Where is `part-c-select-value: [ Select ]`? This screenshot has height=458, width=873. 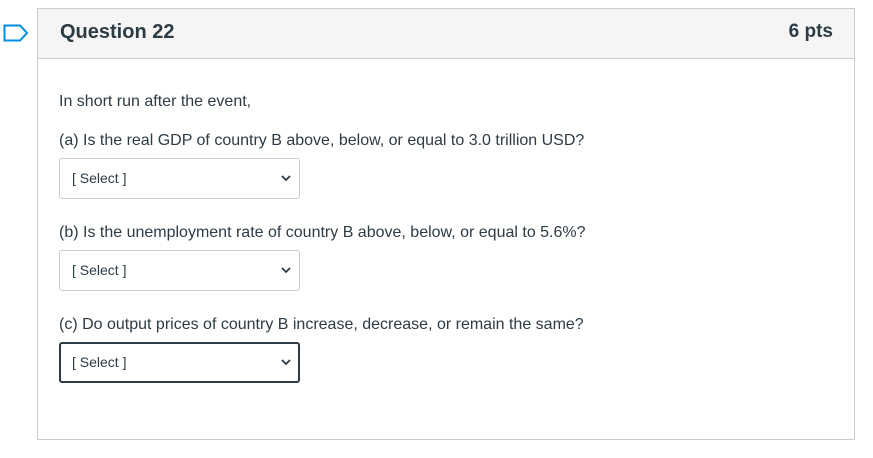 part-c-select-value: [ Select ] is located at coordinates (99, 362).